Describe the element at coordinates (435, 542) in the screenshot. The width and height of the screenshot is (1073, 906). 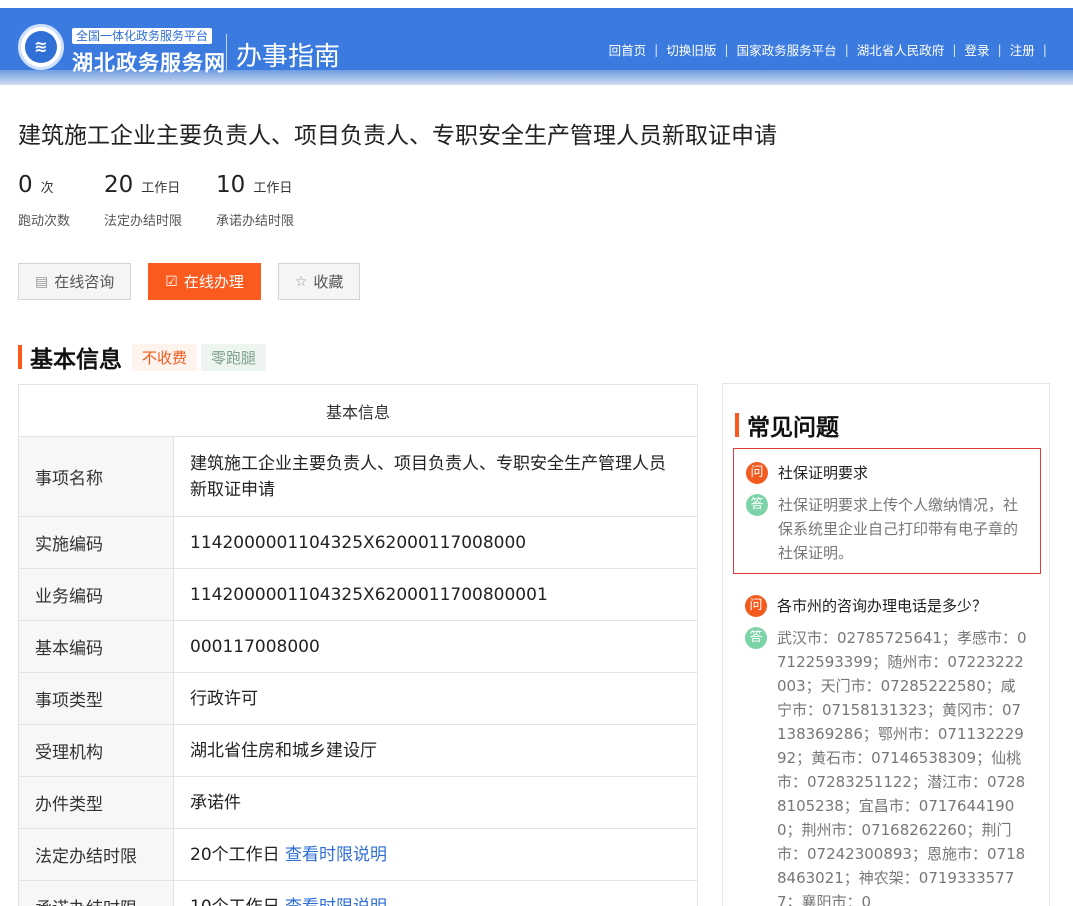
I see `row-value: 1142000001104325X62000117008000` at that location.